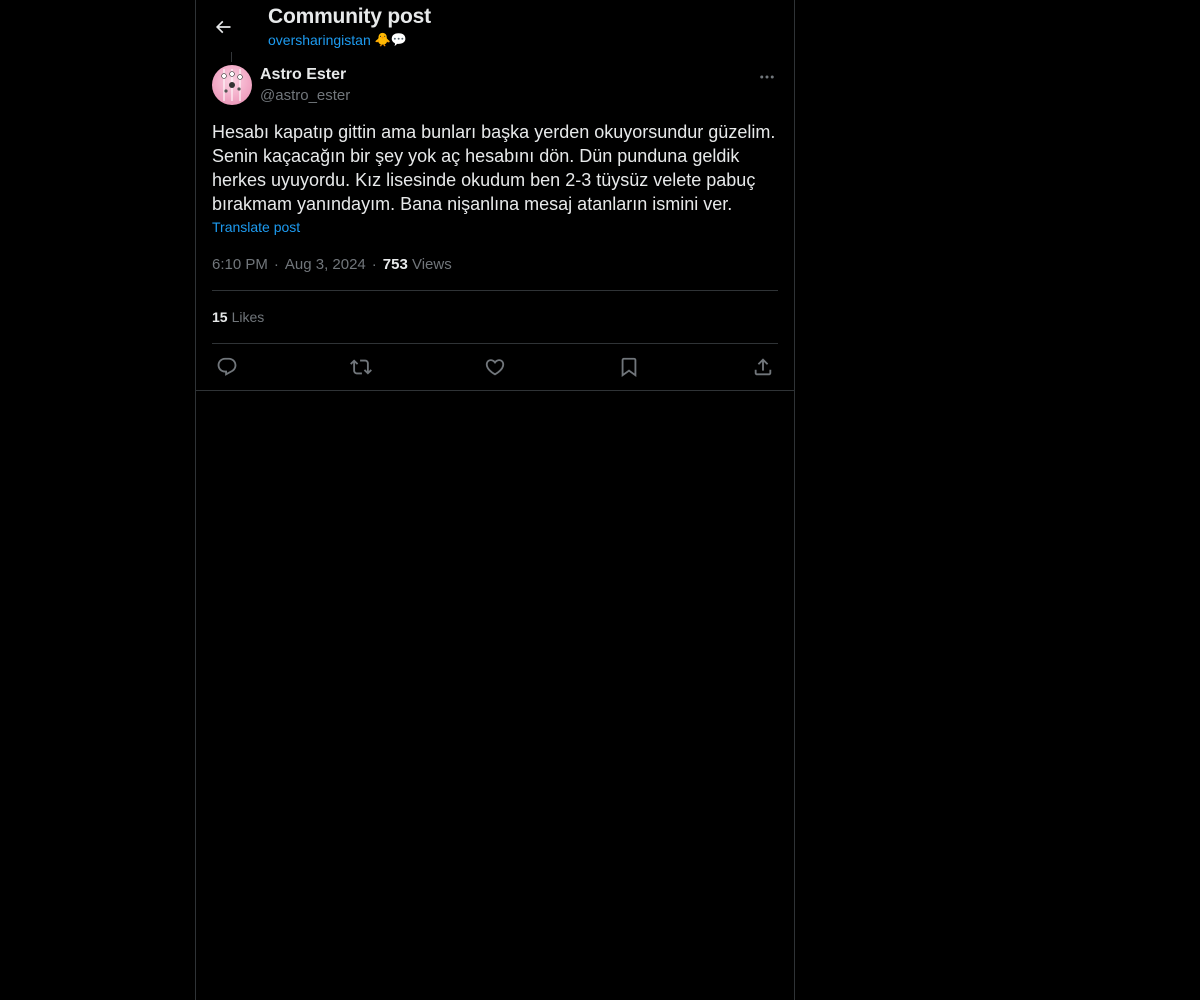 The height and width of the screenshot is (1000, 1200). Describe the element at coordinates (495, 92) in the screenshot. I see `post-author-row: Astro Ester @astro_ester` at that location.